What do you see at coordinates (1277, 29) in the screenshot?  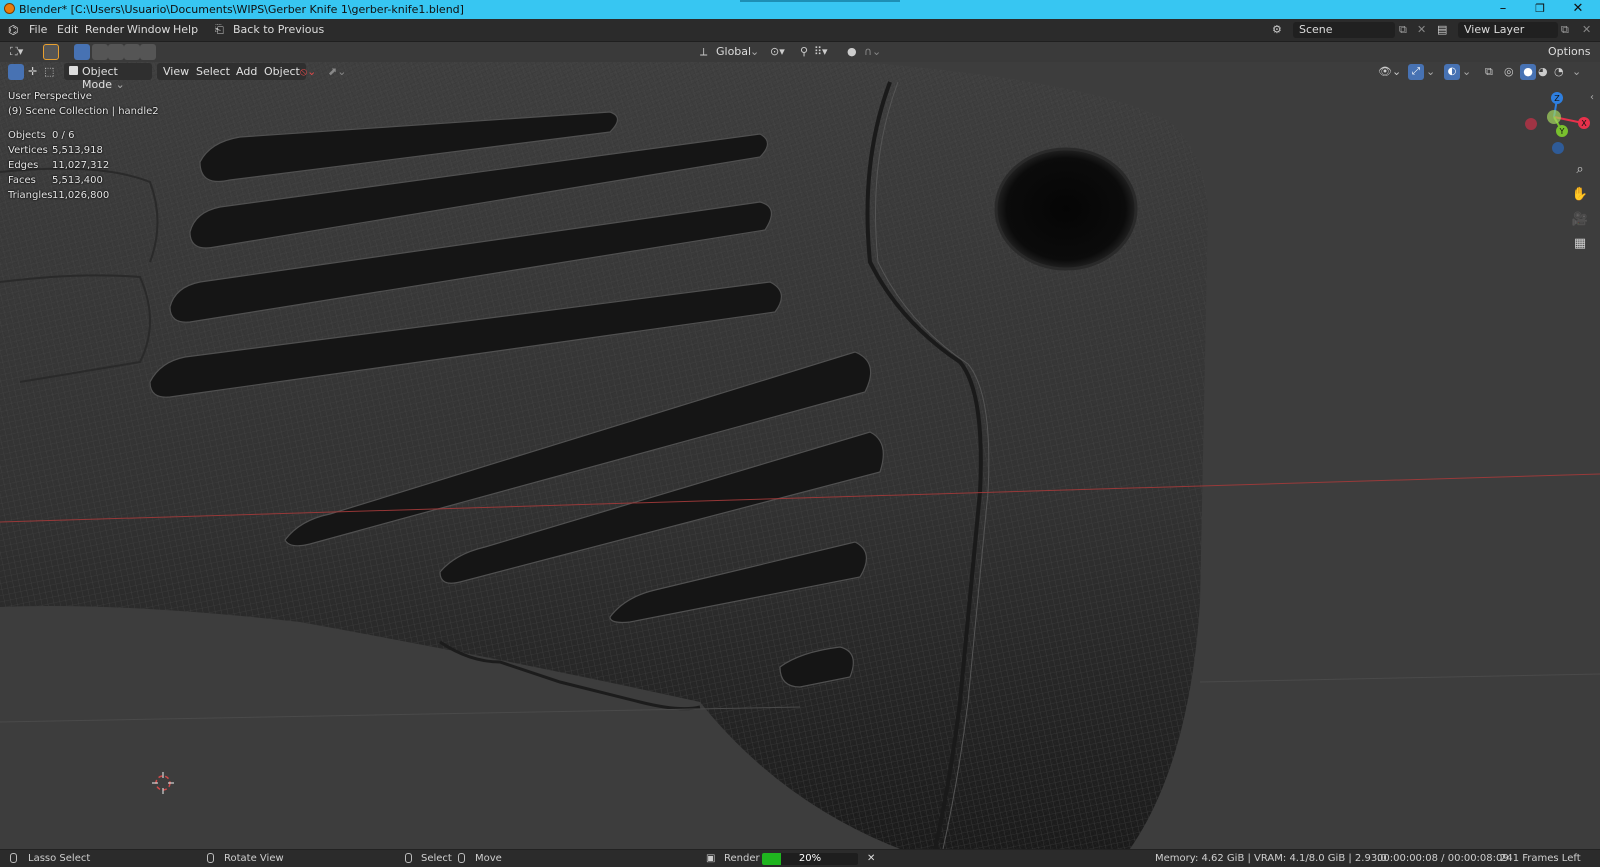 I see `scene-icon: ⚙` at bounding box center [1277, 29].